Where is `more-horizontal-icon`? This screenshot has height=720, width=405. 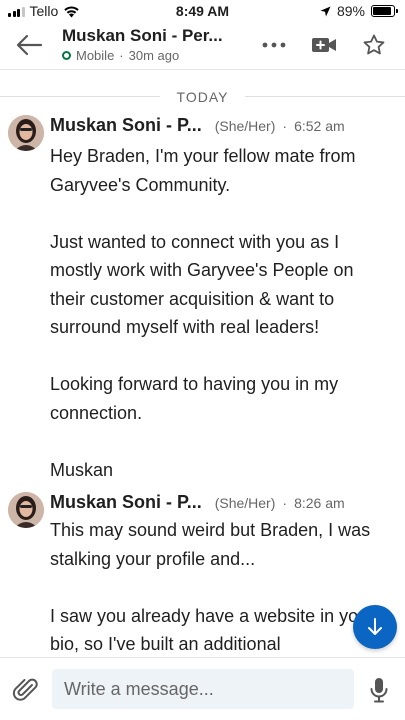
more-horizontal-icon is located at coordinates (274, 45).